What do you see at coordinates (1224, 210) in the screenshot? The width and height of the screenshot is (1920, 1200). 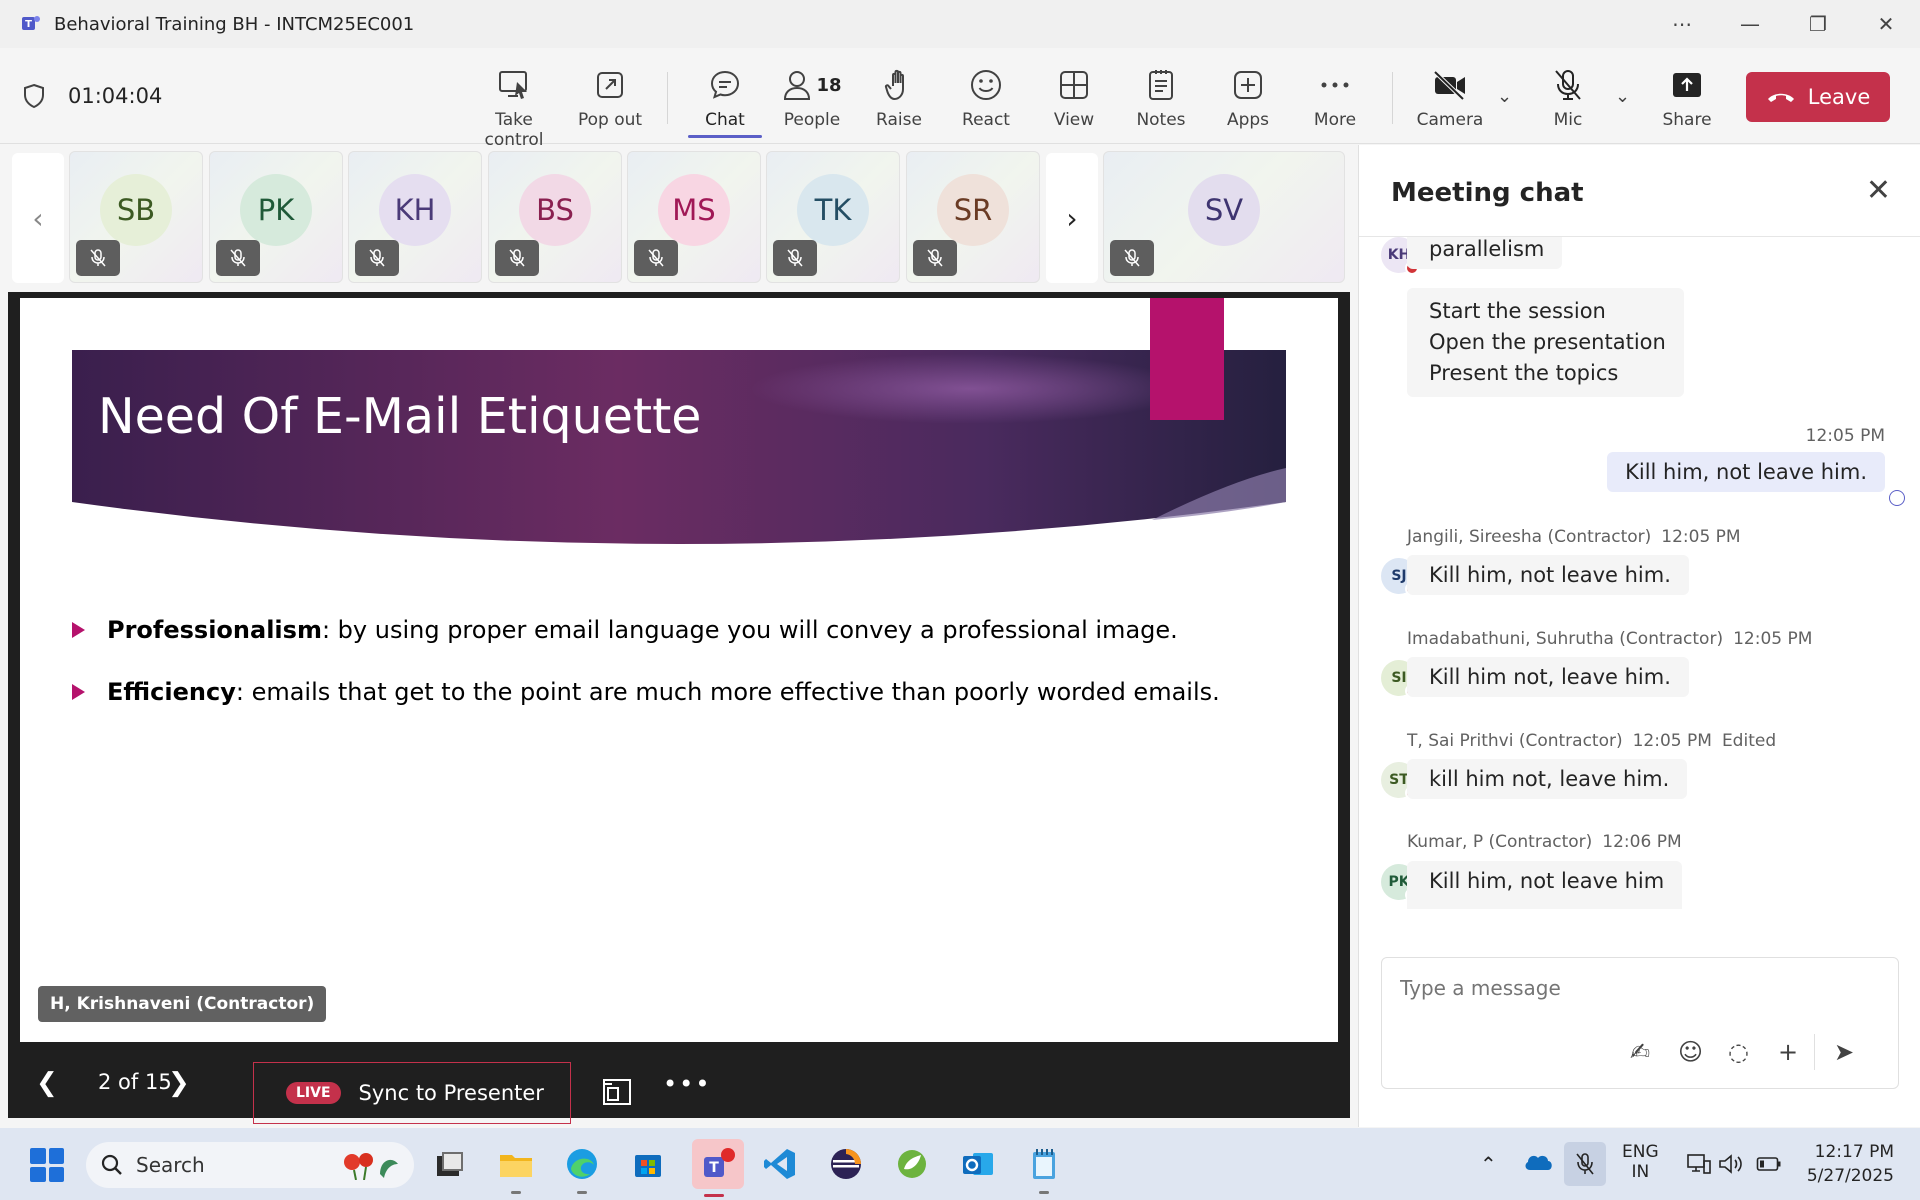 I see `avatar-initials: SV` at bounding box center [1224, 210].